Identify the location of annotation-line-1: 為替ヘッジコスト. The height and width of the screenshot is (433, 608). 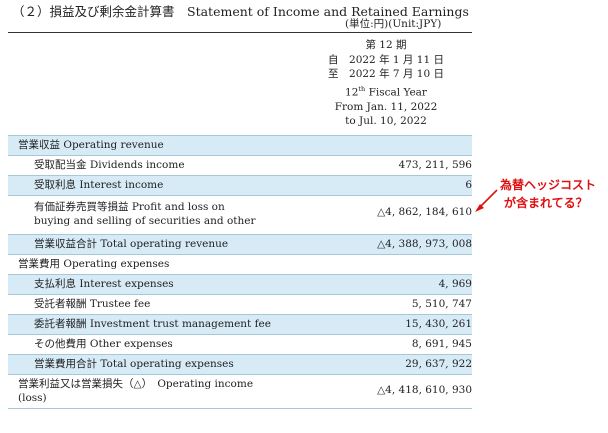
(548, 185).